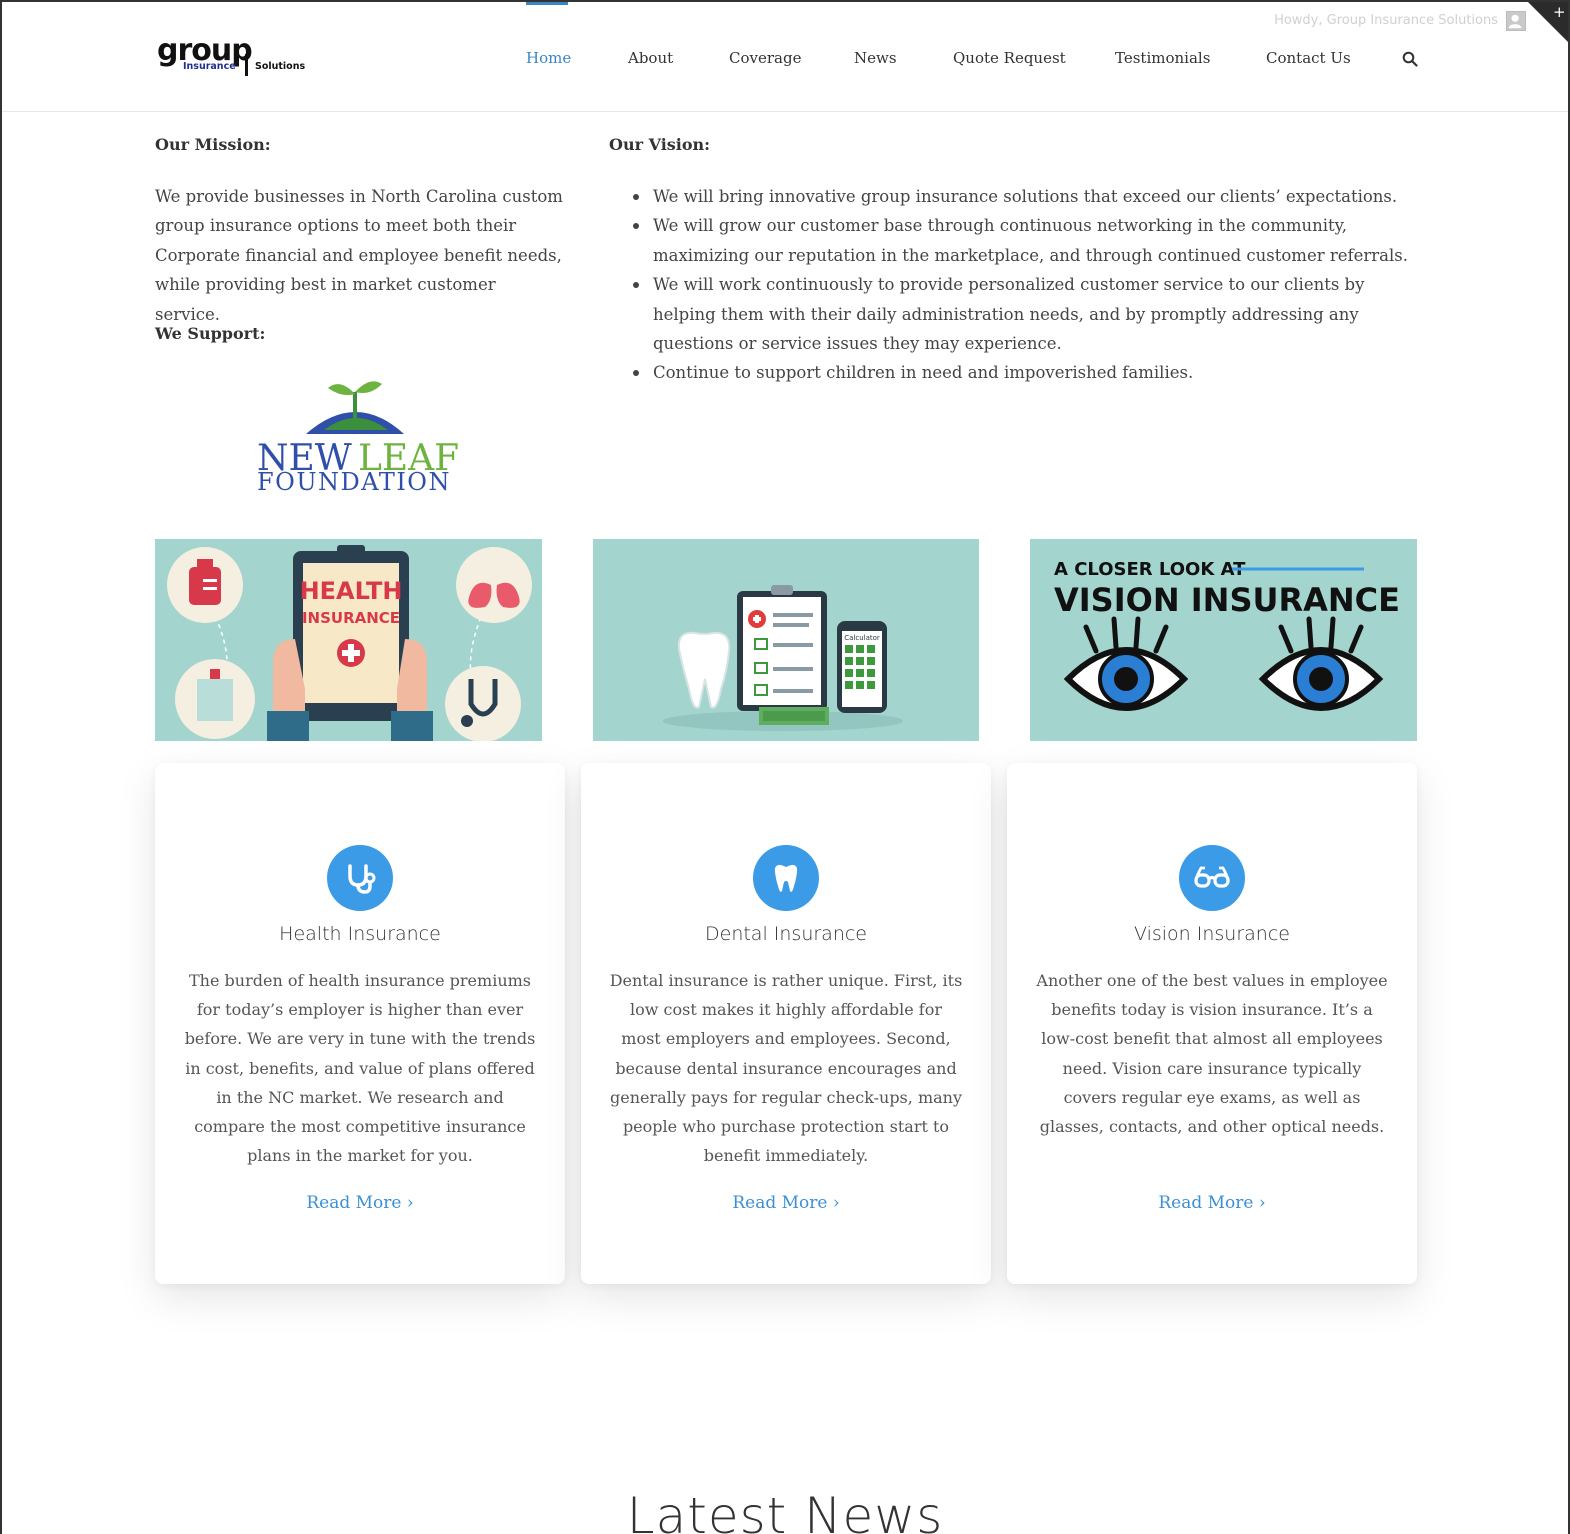  Describe the element at coordinates (1212, 934) in the screenshot. I see `card-title: Vision Insurance` at that location.